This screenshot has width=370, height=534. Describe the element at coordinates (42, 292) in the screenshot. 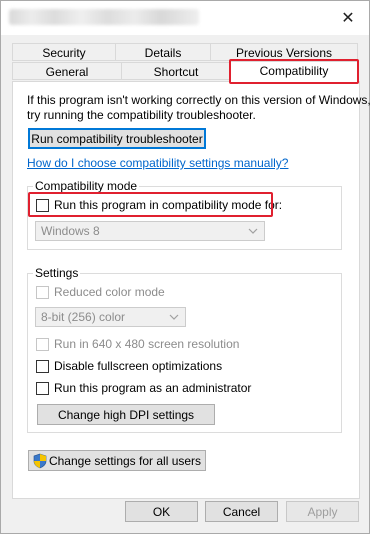

I see `reduced-color-checkbox` at that location.